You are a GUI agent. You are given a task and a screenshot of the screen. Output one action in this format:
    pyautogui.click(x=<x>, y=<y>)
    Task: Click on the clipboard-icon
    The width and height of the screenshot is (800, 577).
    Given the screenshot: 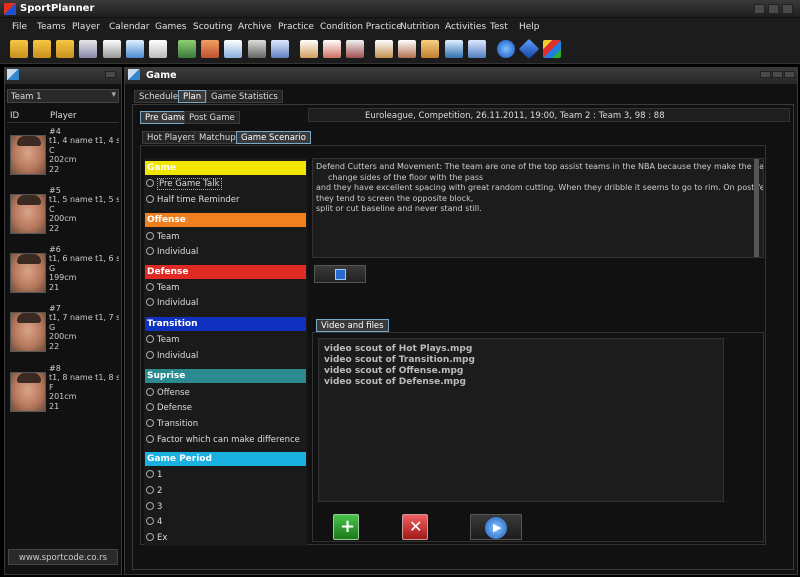 What is the action you would take?
    pyautogui.click(x=309, y=49)
    